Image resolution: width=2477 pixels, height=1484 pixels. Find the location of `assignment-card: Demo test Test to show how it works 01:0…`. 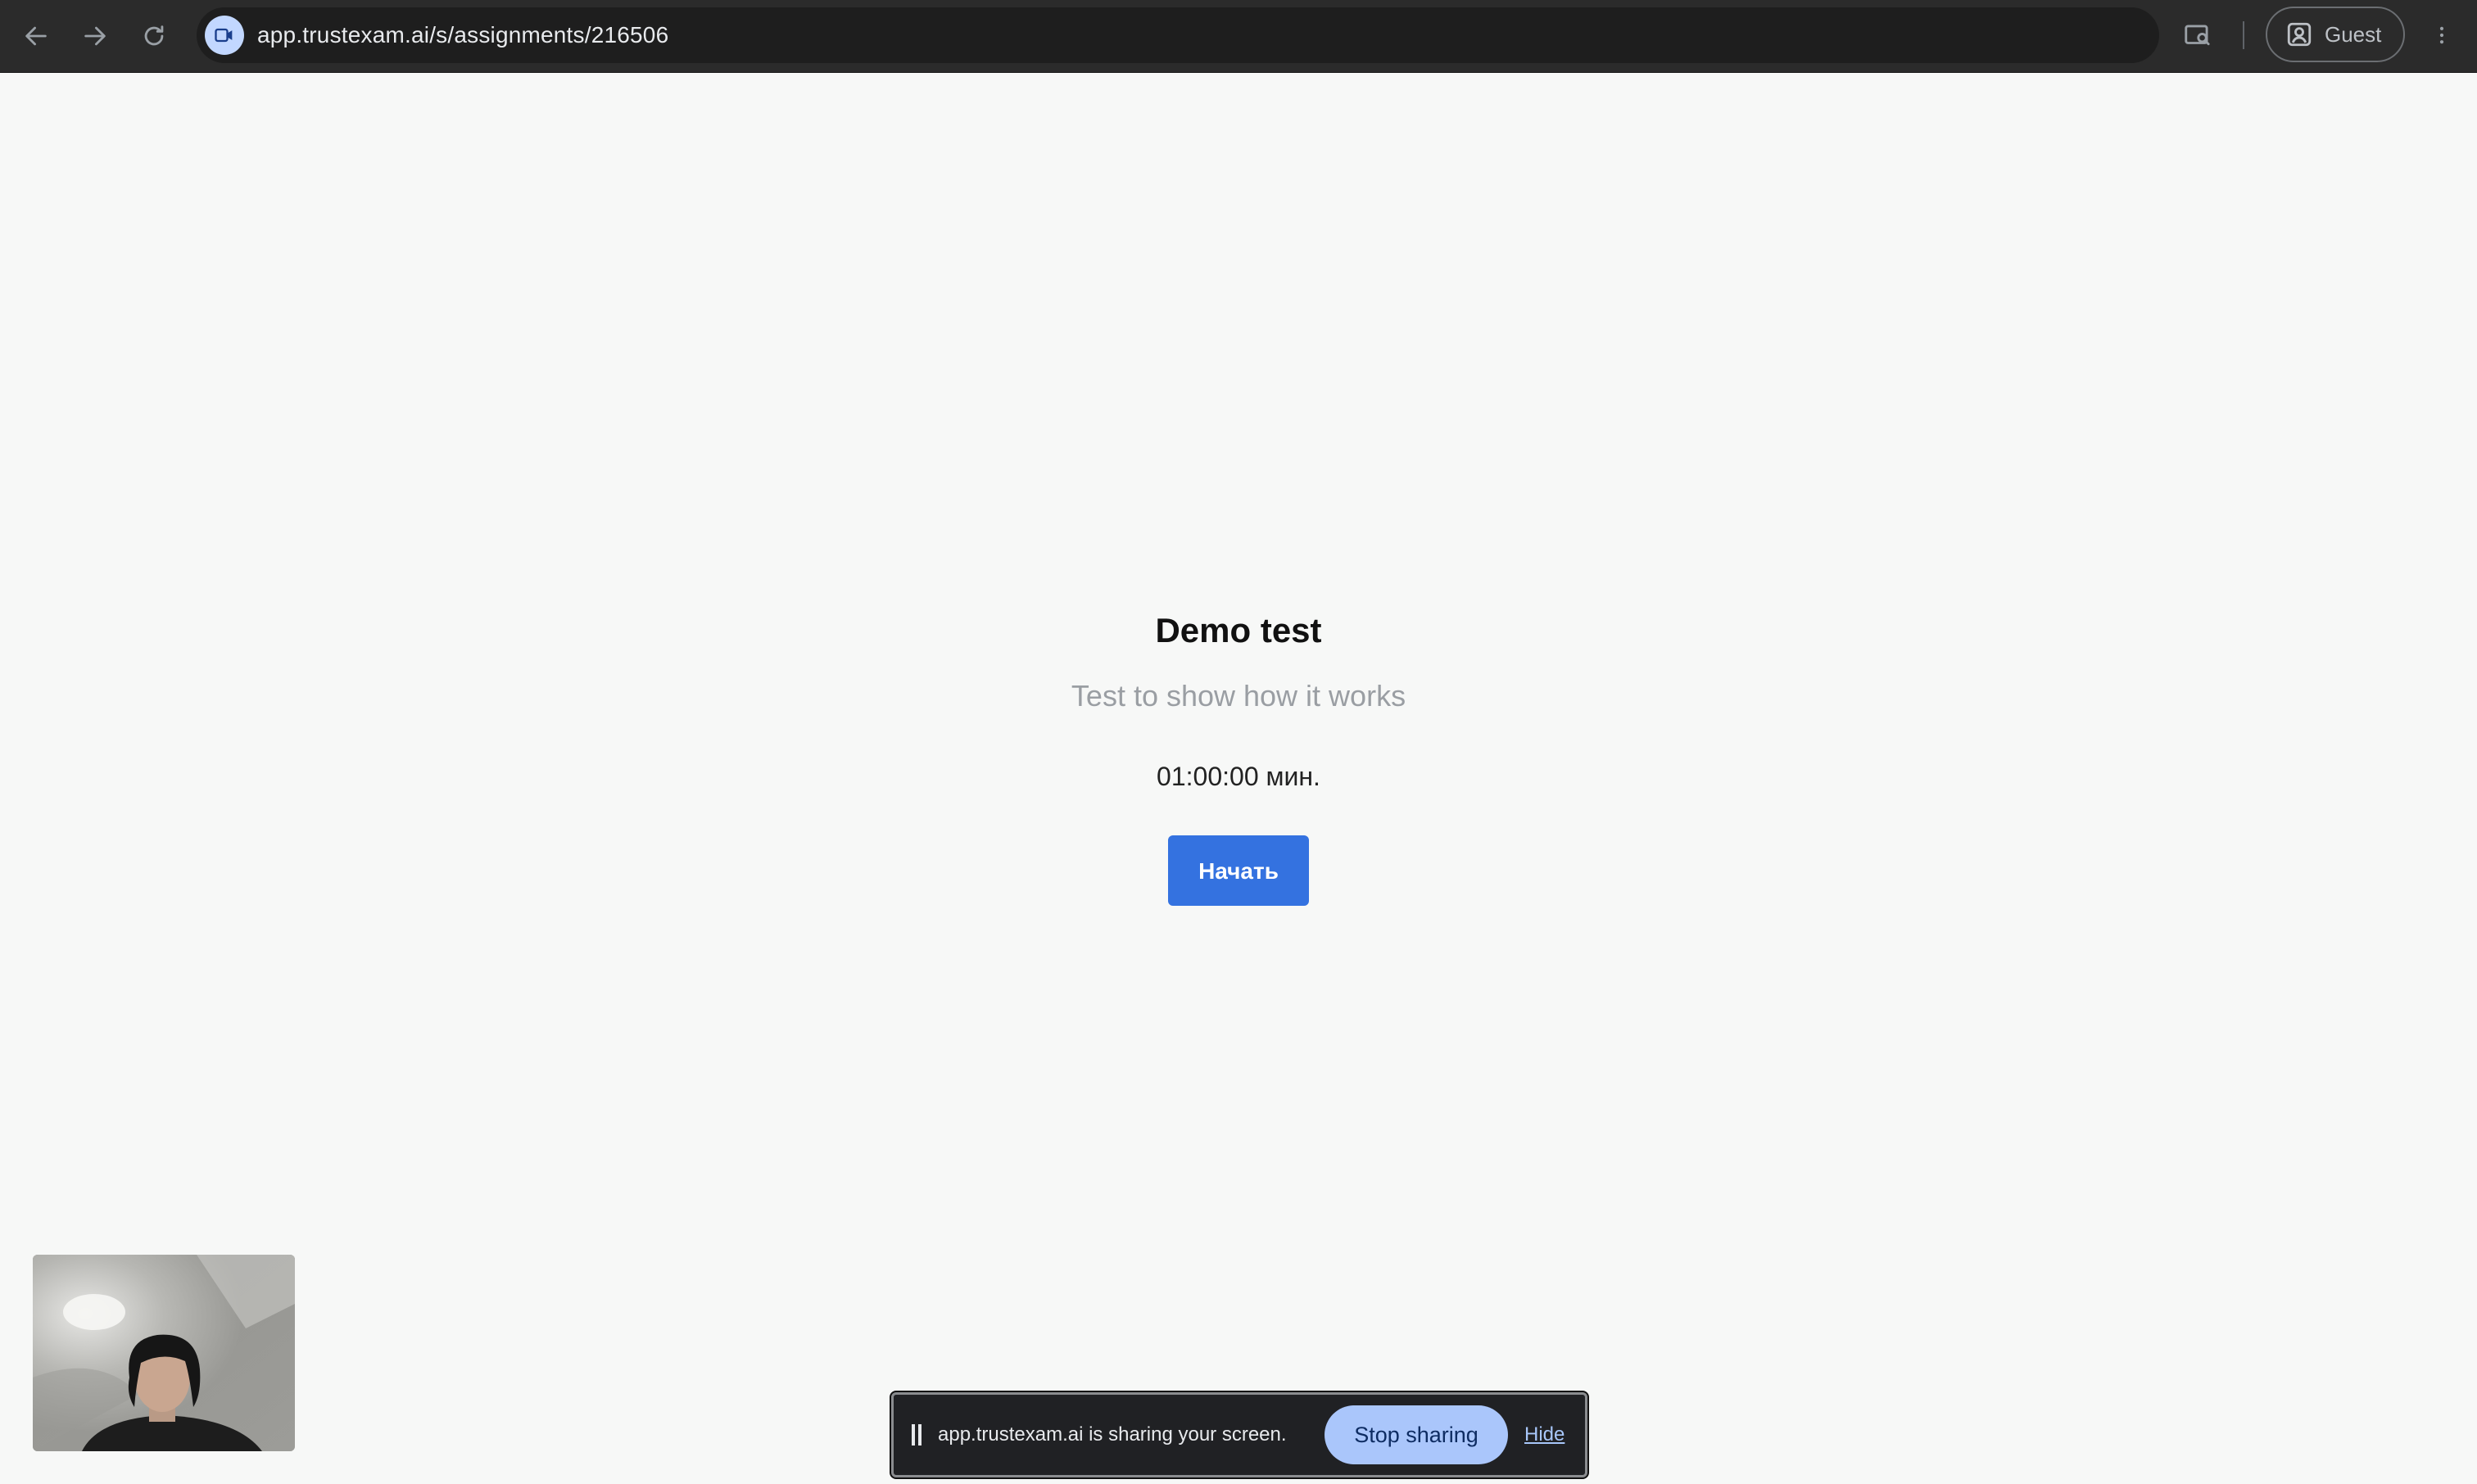

assignment-card: Demo test Test to show how it works 01:0… is located at coordinates (1238, 756).